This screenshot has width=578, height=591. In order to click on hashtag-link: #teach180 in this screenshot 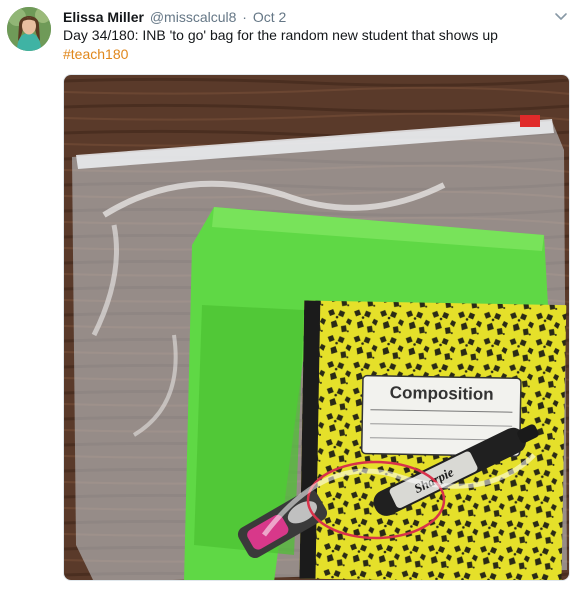, I will do `click(95, 54)`.